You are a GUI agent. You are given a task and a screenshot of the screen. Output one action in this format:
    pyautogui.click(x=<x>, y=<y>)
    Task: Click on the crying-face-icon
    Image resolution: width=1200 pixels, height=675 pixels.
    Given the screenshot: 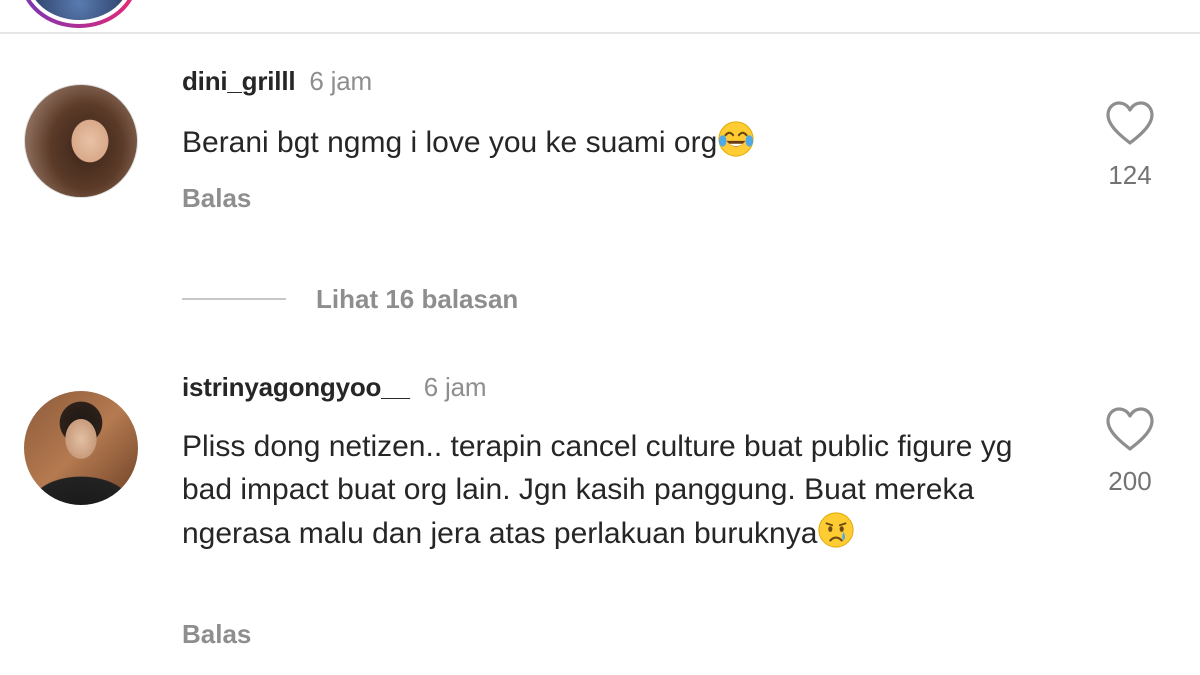 What is the action you would take?
    pyautogui.click(x=836, y=530)
    